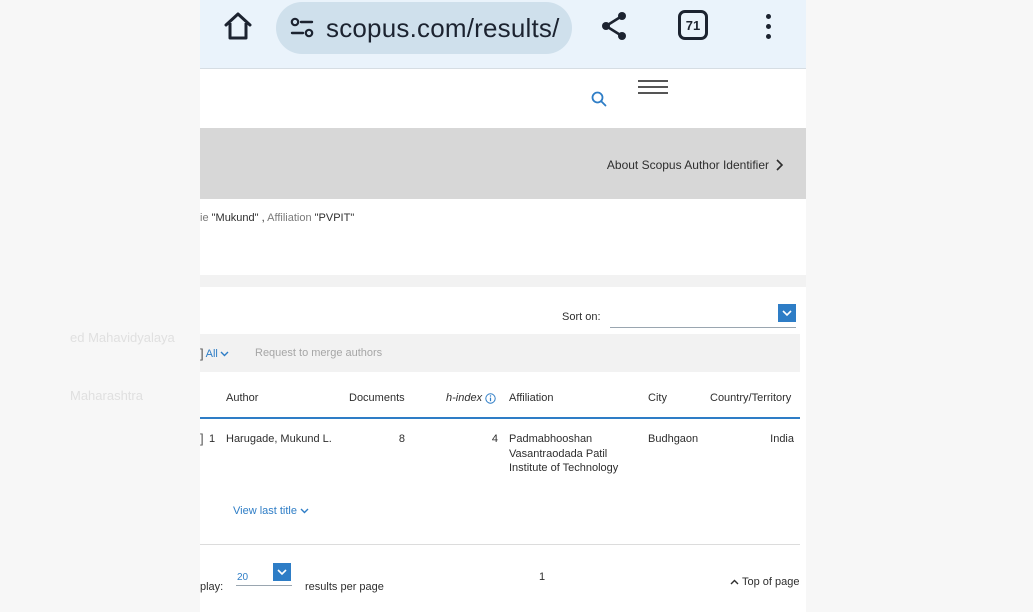 The image size is (1033, 612). Describe the element at coordinates (279, 439) in the screenshot. I see `author-name-link: Harugade, Mukund L.` at that location.